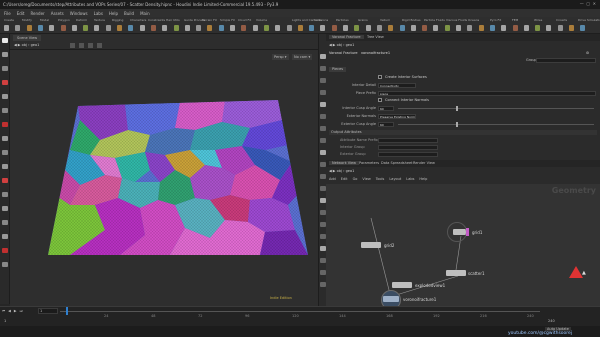 This screenshot has width=600, height=337. Describe the element at coordinates (463, 132) in the screenshot. I see `output-attributes-header: Output Attributes` at that location.